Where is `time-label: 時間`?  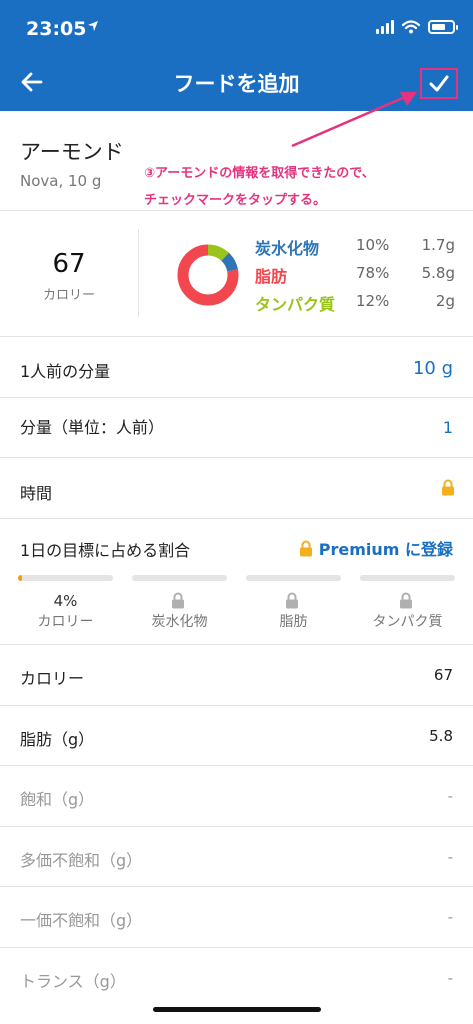
time-label: 時間 is located at coordinates (36, 493).